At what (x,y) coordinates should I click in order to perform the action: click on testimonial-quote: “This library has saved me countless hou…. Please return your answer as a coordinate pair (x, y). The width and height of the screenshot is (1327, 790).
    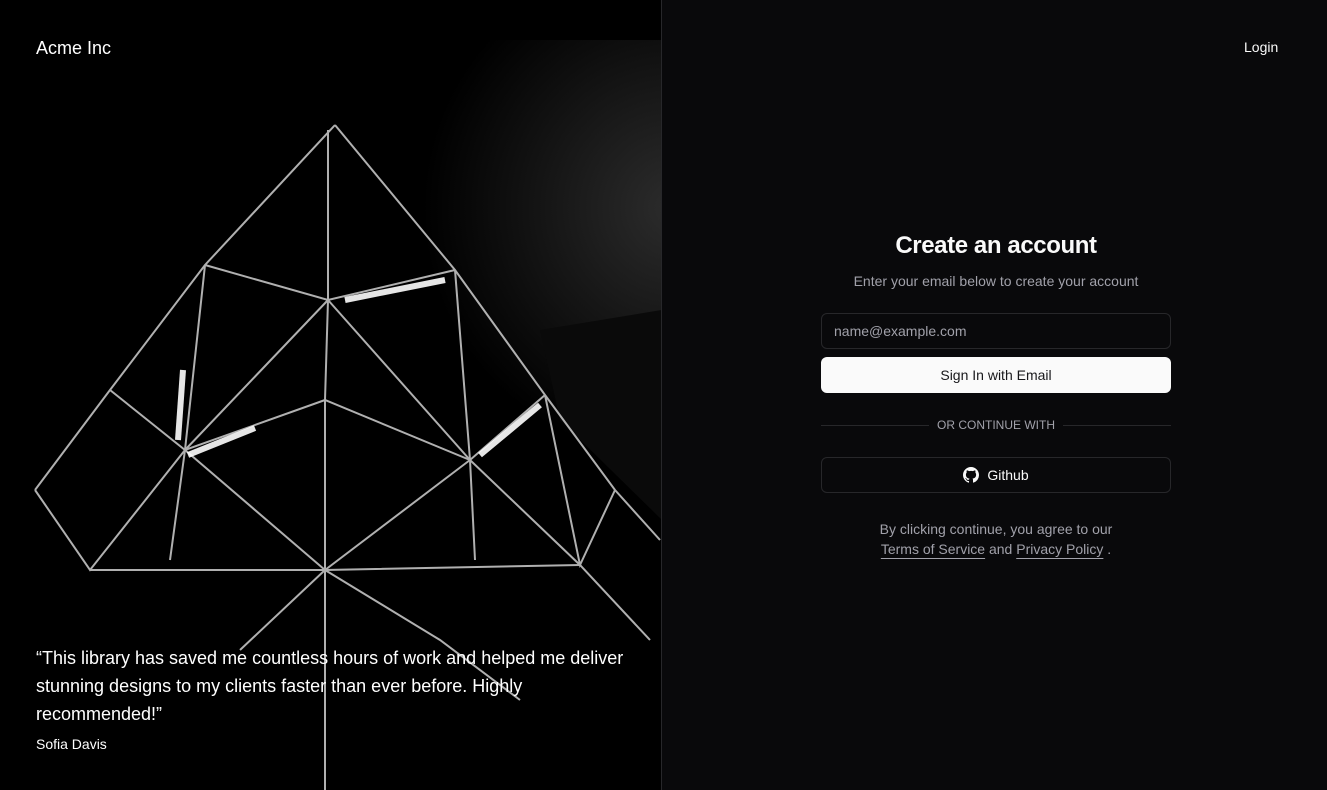
    Looking at the image, I should click on (330, 686).